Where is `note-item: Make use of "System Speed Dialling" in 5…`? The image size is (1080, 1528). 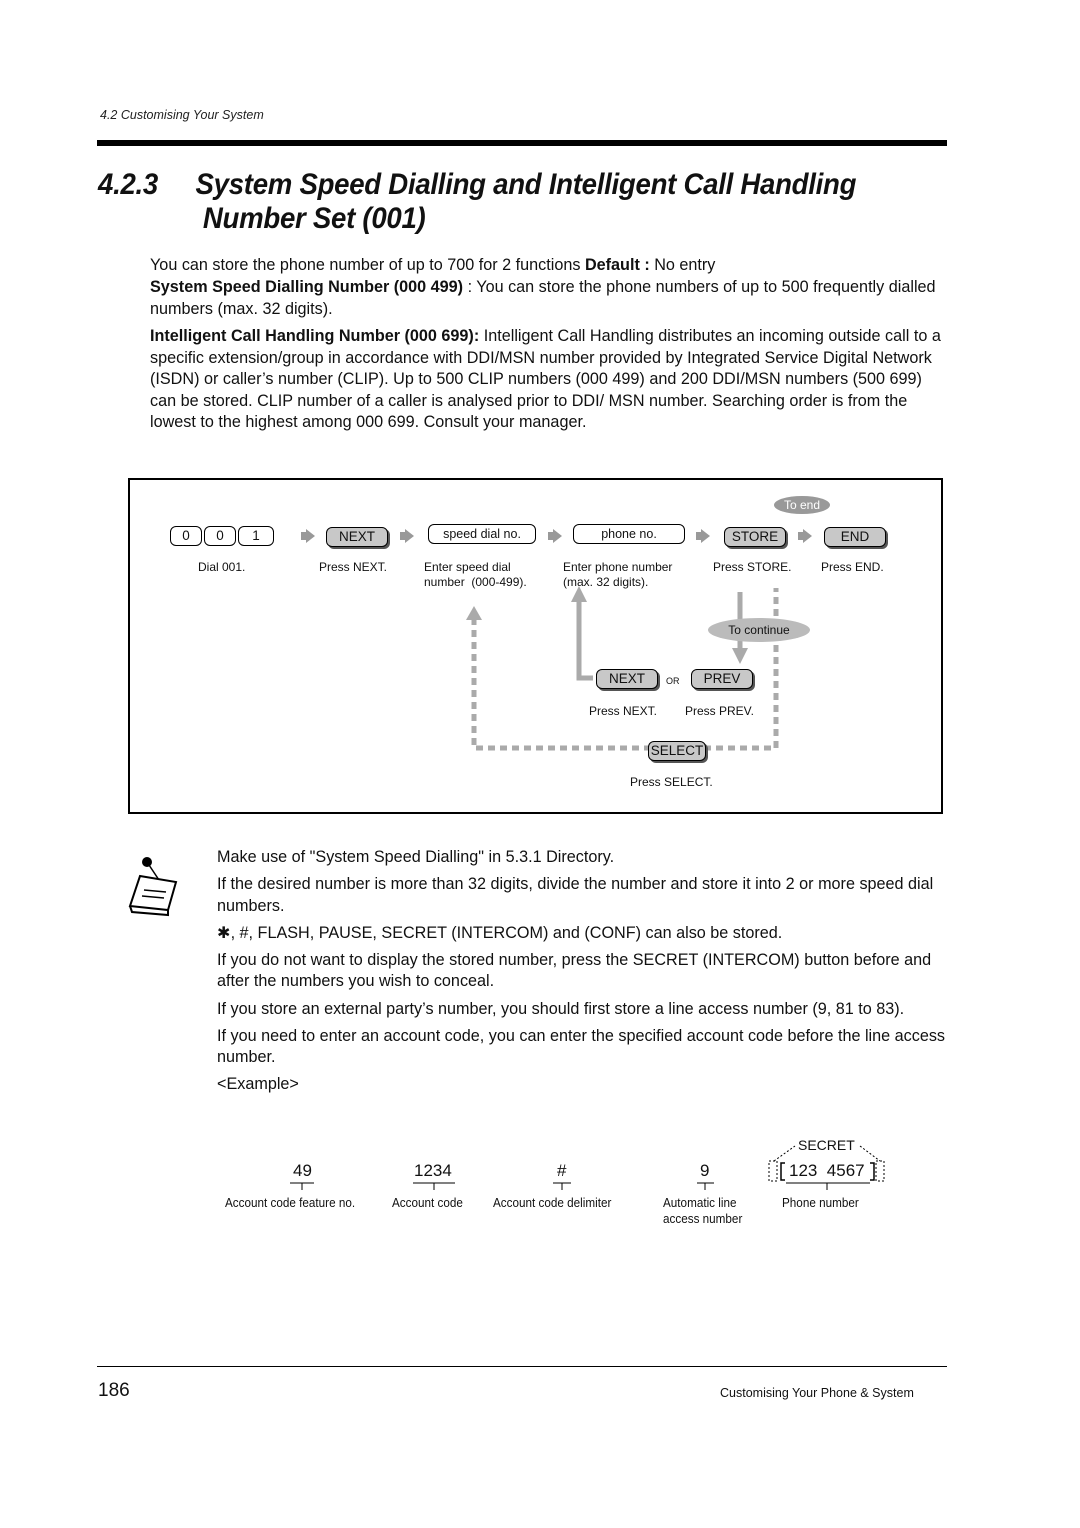
note-item: Make use of "System Speed Dialling" in 5… is located at coordinates (416, 857).